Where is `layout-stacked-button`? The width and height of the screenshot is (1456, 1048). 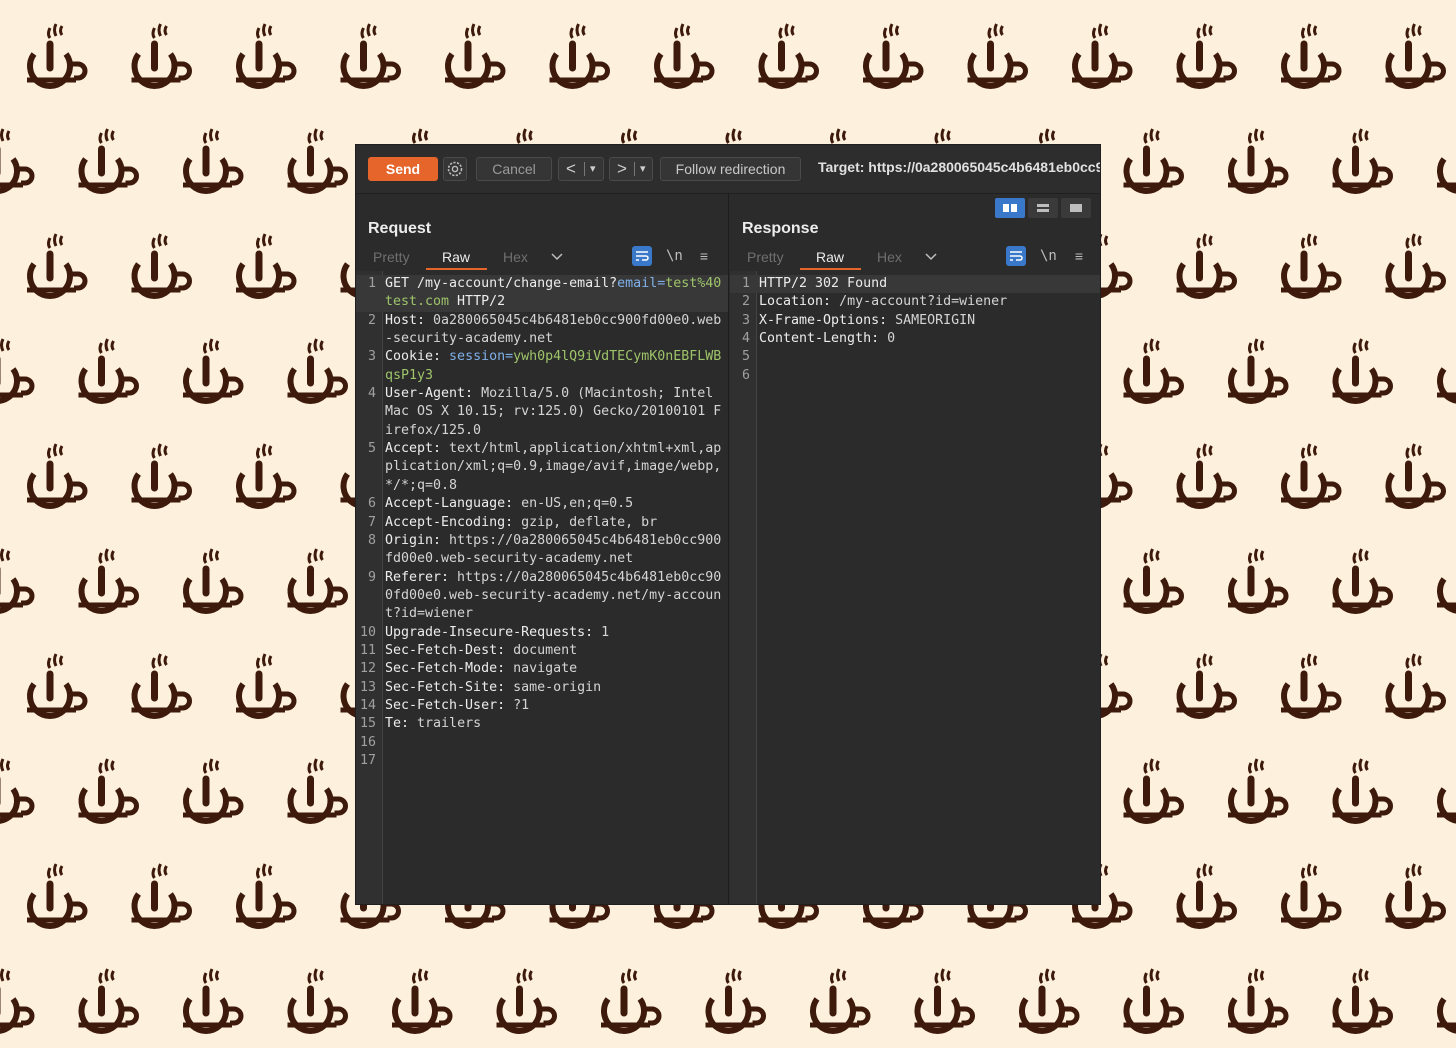
layout-stacked-button is located at coordinates (1043, 208).